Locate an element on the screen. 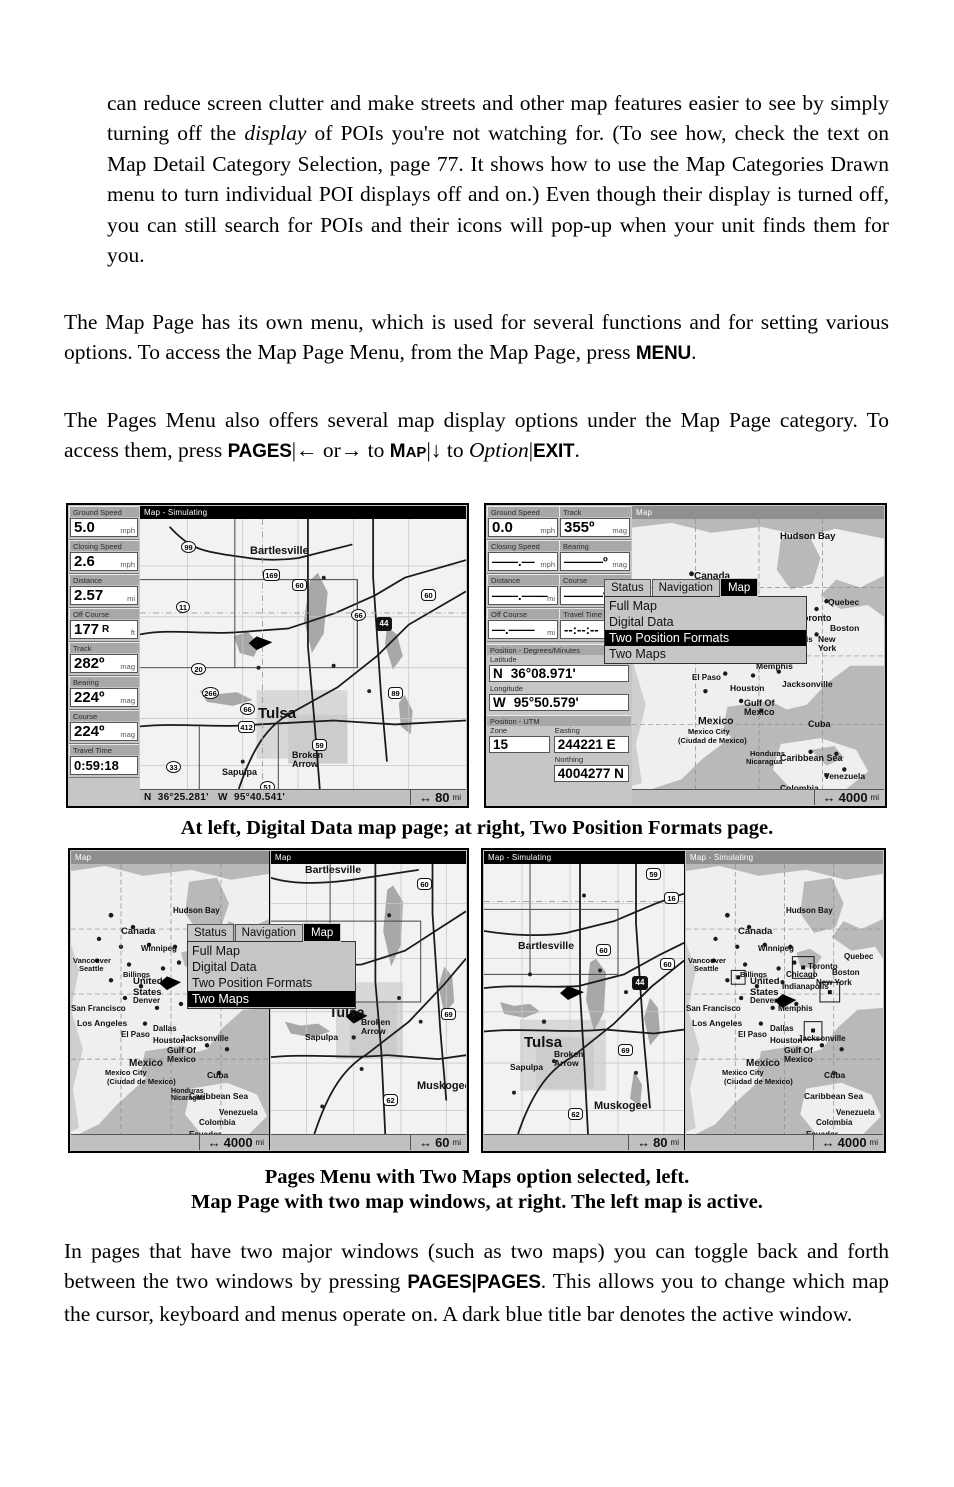  map-label-denver: Denver is located at coordinates (147, 1000).